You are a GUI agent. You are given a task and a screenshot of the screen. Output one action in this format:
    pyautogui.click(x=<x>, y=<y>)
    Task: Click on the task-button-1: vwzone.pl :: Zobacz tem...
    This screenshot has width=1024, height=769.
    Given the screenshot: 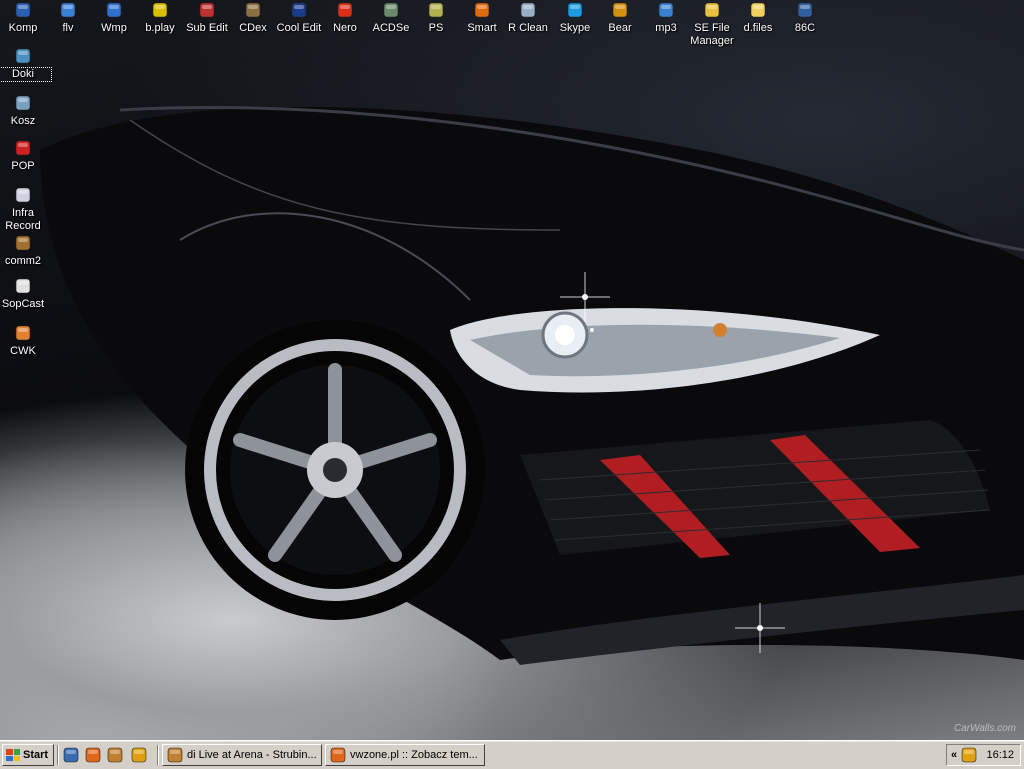 What is the action you would take?
    pyautogui.click(x=405, y=755)
    